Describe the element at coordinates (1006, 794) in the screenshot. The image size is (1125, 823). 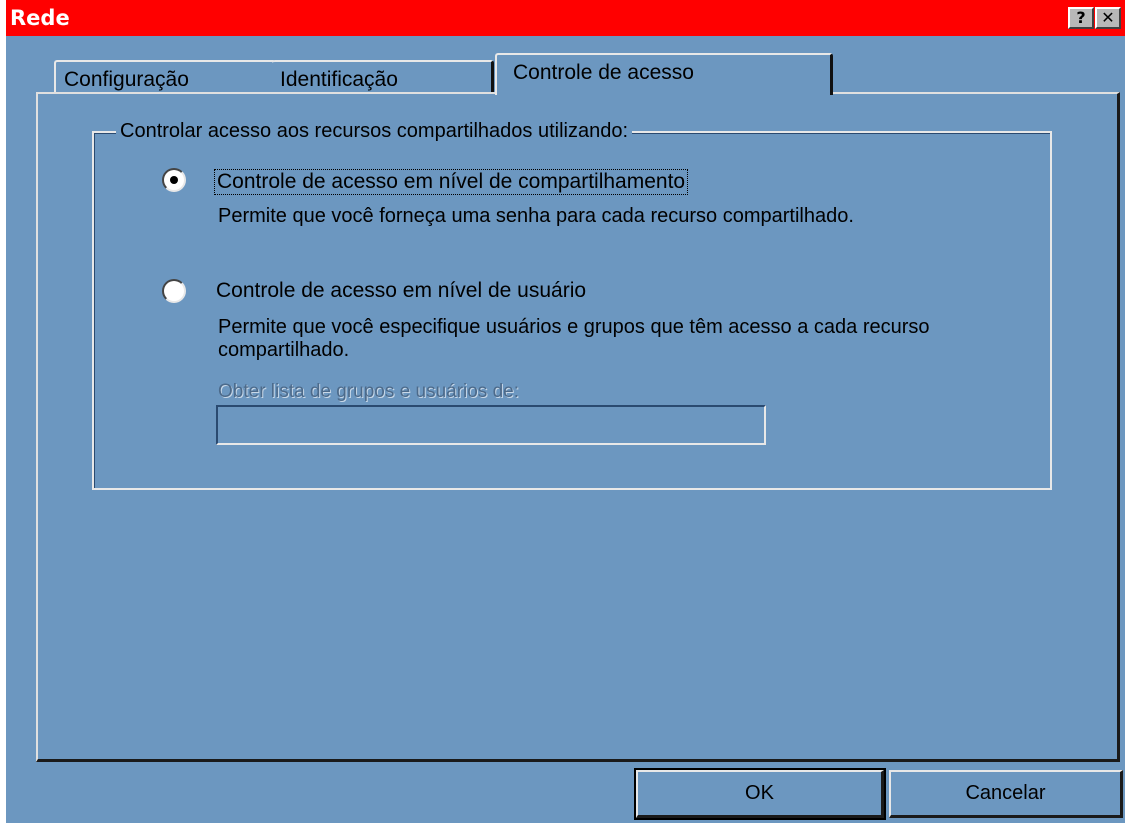
I see `cancel-button: Cancelar` at that location.